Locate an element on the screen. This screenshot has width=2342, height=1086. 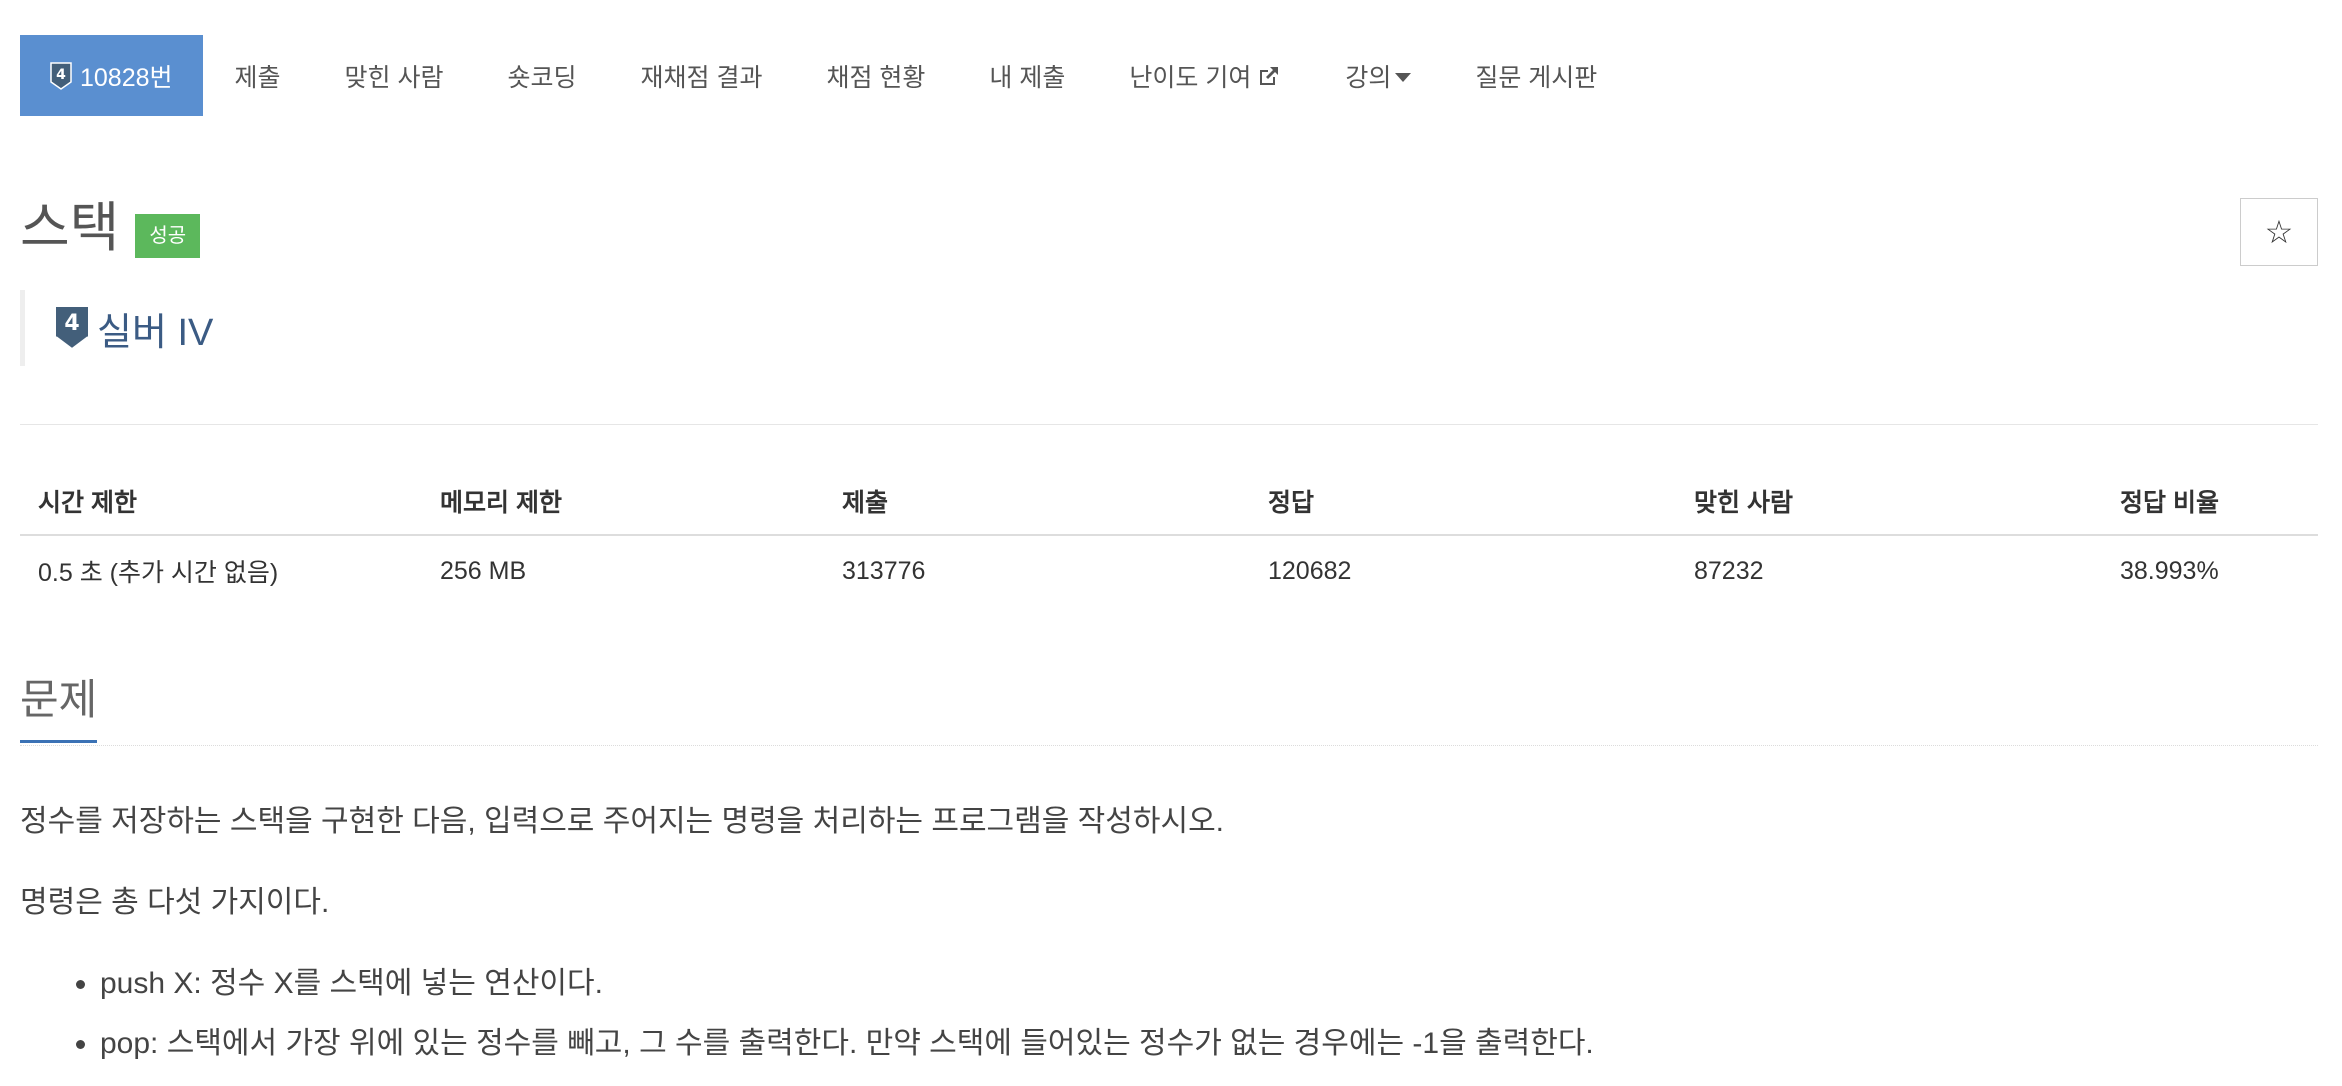
tab-solved-users: 맞힌 사람 is located at coordinates (394, 75).